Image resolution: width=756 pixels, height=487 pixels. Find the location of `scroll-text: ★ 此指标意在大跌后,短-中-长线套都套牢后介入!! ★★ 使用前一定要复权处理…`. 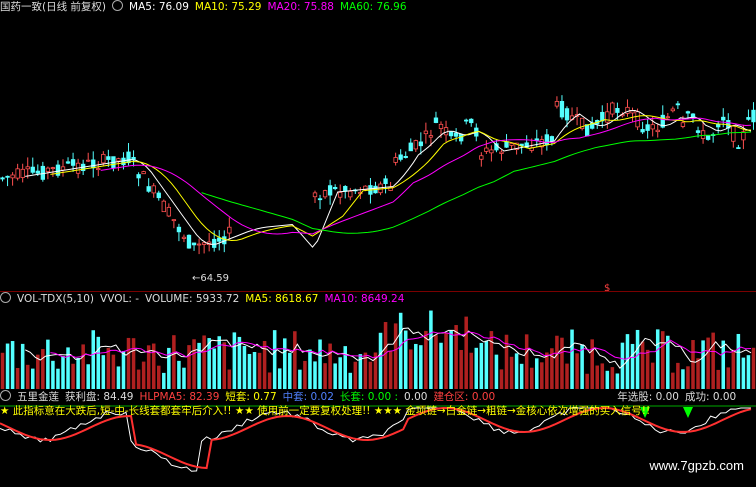

scroll-text: ★ 此指标意在大跌后,短-中-长线套都套牢后介入!! ★★ 使用前一定要复权处理… is located at coordinates (325, 411).